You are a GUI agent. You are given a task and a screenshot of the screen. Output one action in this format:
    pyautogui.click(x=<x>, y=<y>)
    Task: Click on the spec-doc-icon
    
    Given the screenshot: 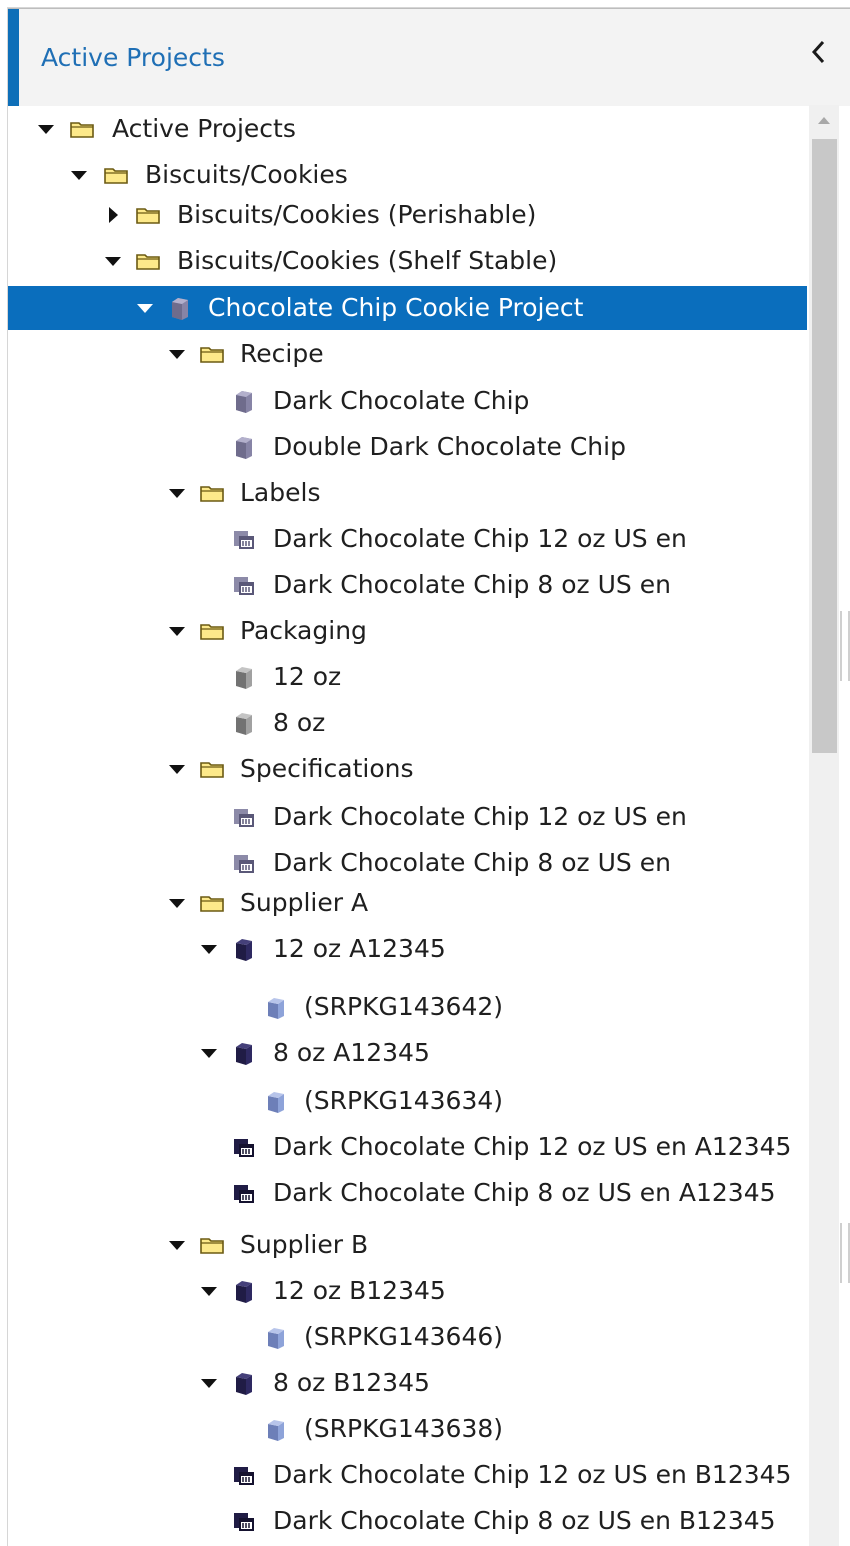 What is the action you would take?
    pyautogui.click(x=244, y=863)
    